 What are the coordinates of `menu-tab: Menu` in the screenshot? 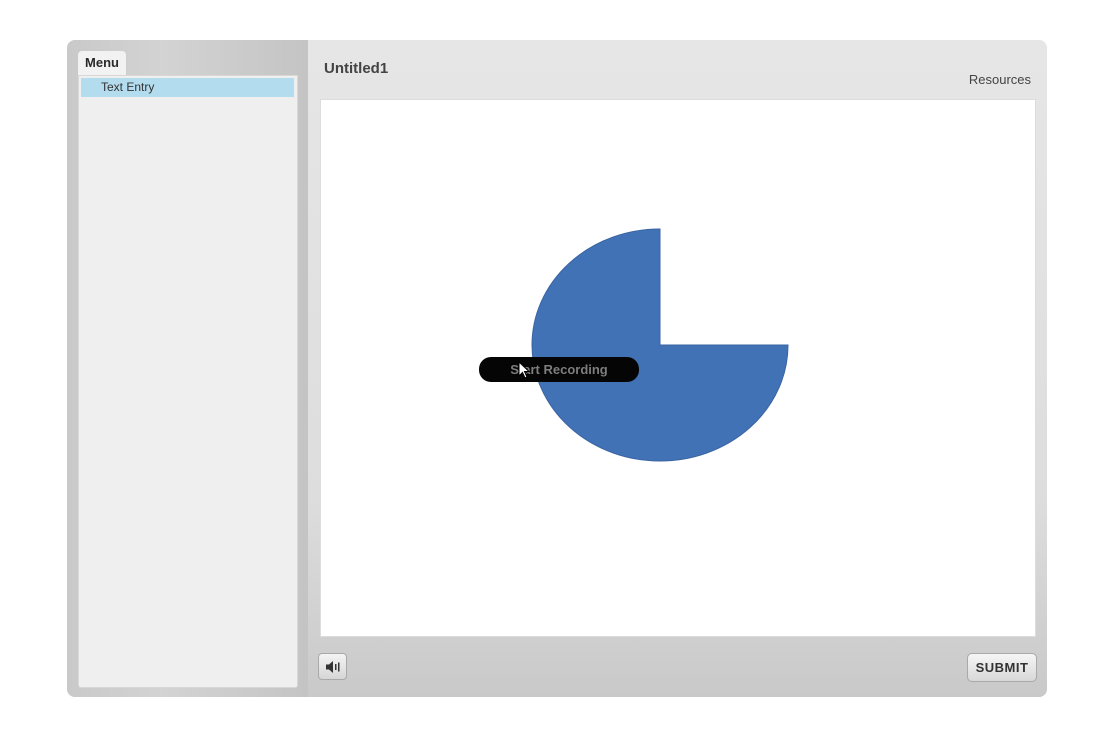 It's located at (102, 63).